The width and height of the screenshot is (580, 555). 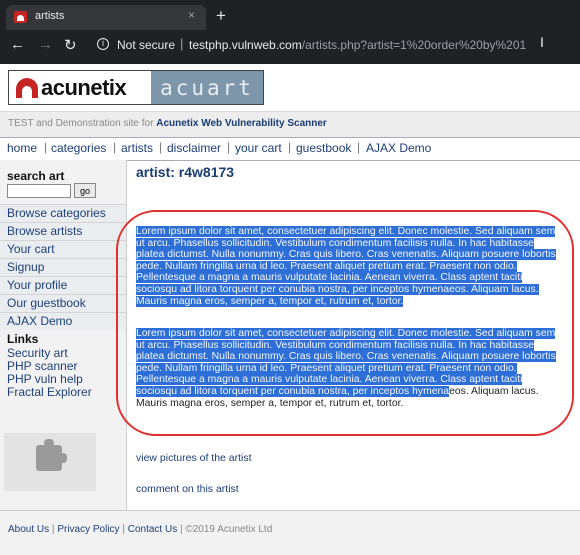 What do you see at coordinates (194, 458) in the screenshot?
I see `view-pictures-link: view pictures of the artist` at bounding box center [194, 458].